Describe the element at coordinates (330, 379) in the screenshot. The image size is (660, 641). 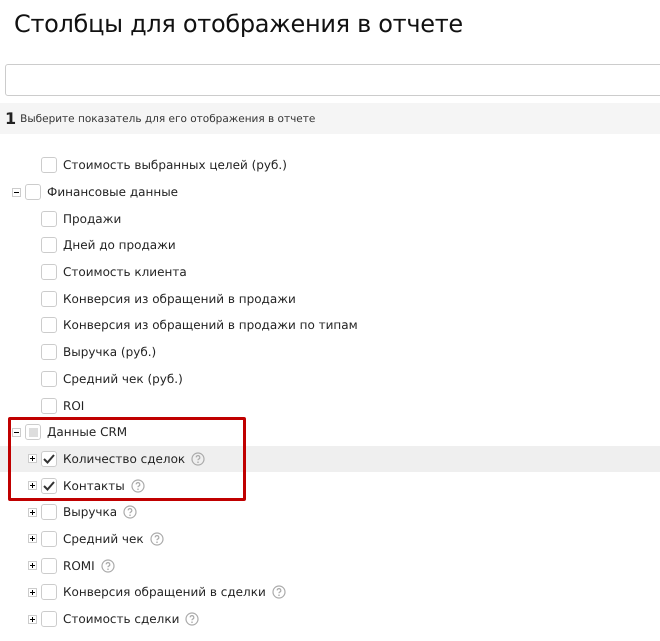
I see `tree-row: Средний чек (руб.)` at that location.